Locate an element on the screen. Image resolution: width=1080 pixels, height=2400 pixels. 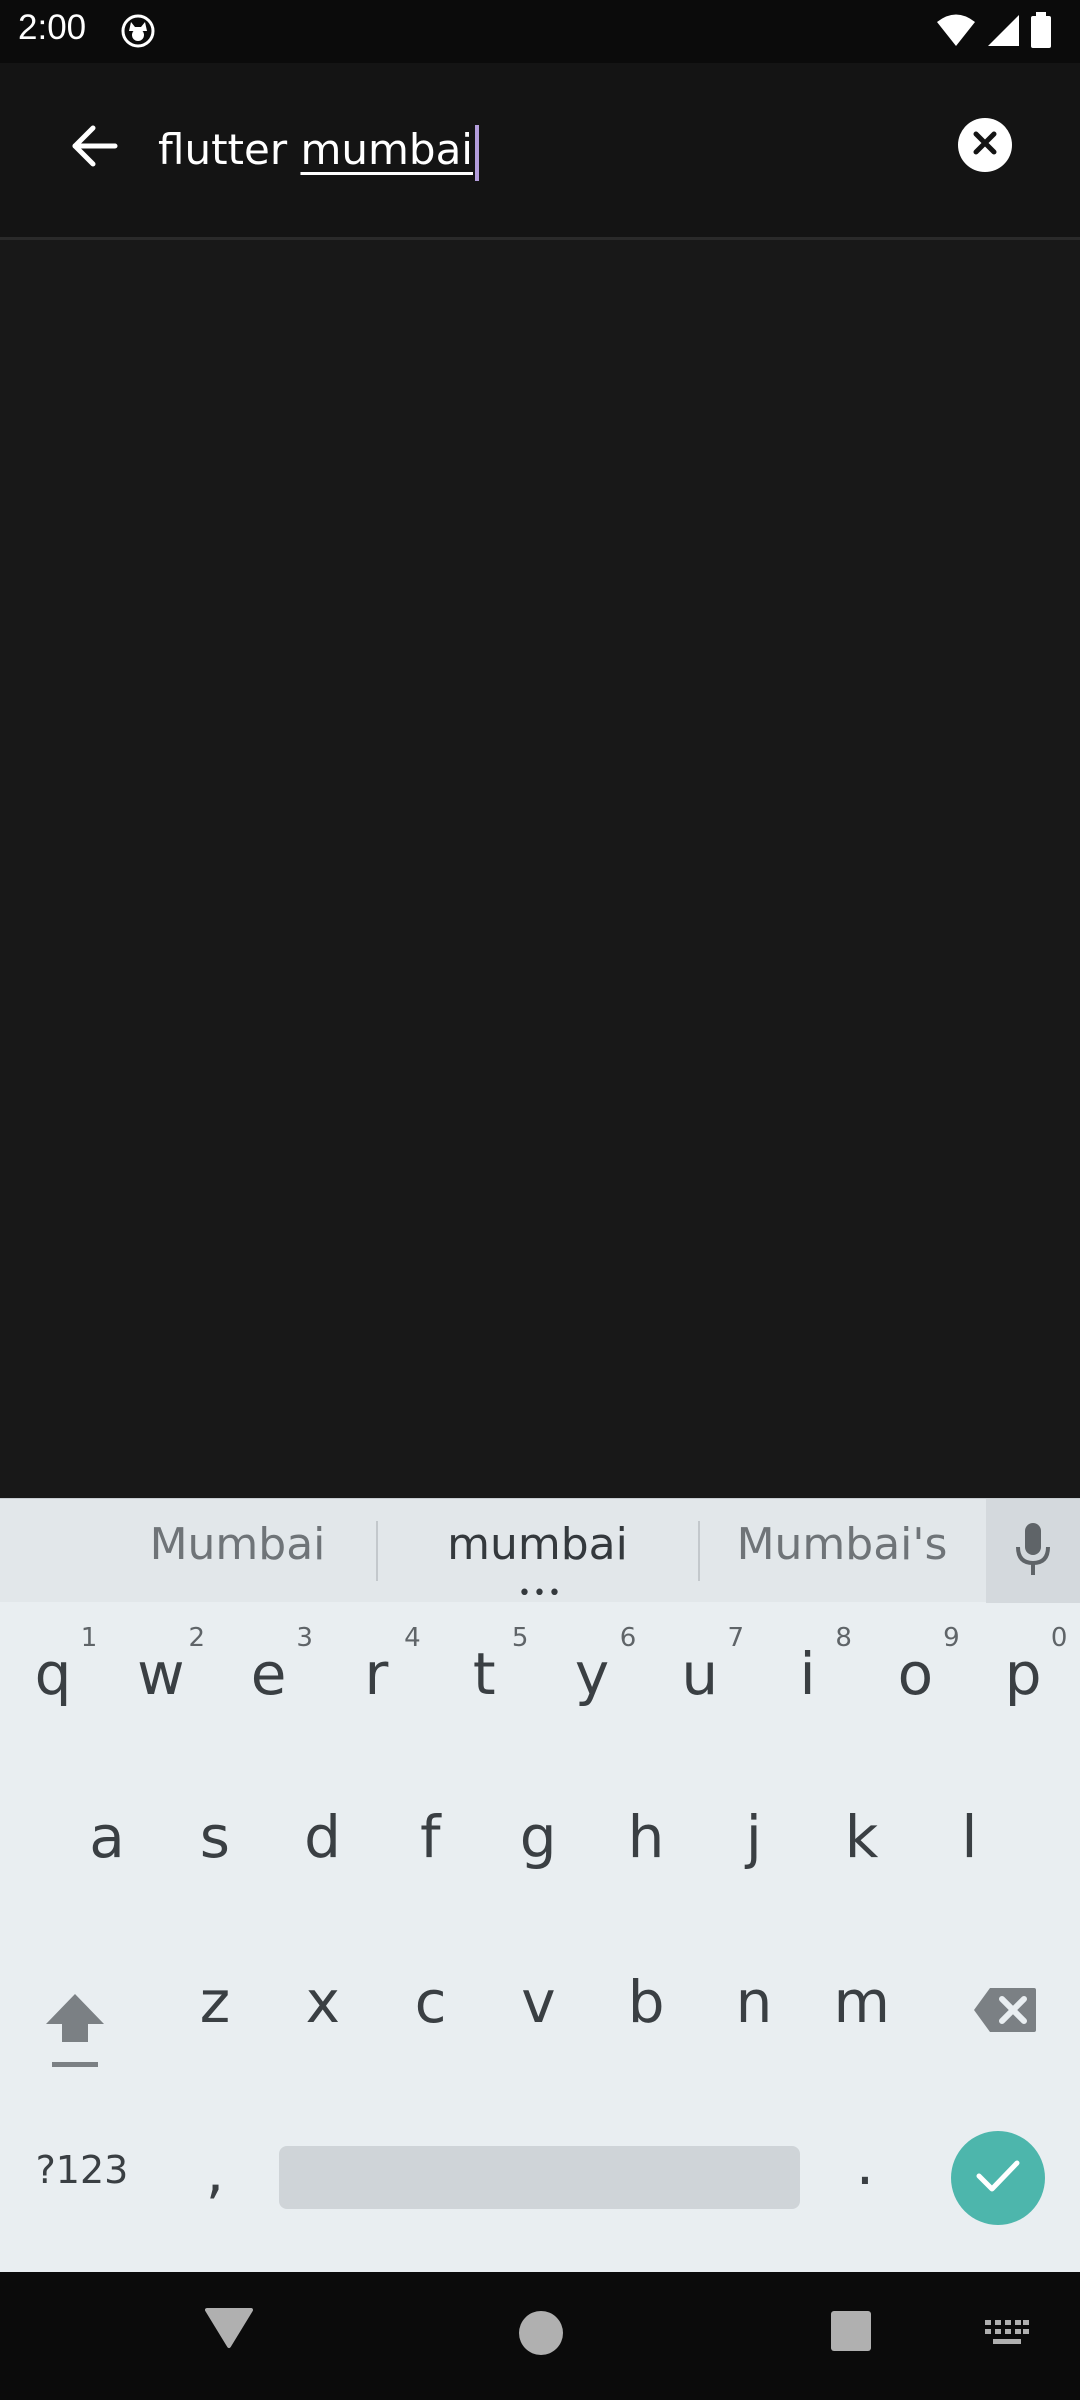
status-bar: 2:00 is located at coordinates (540, 31).